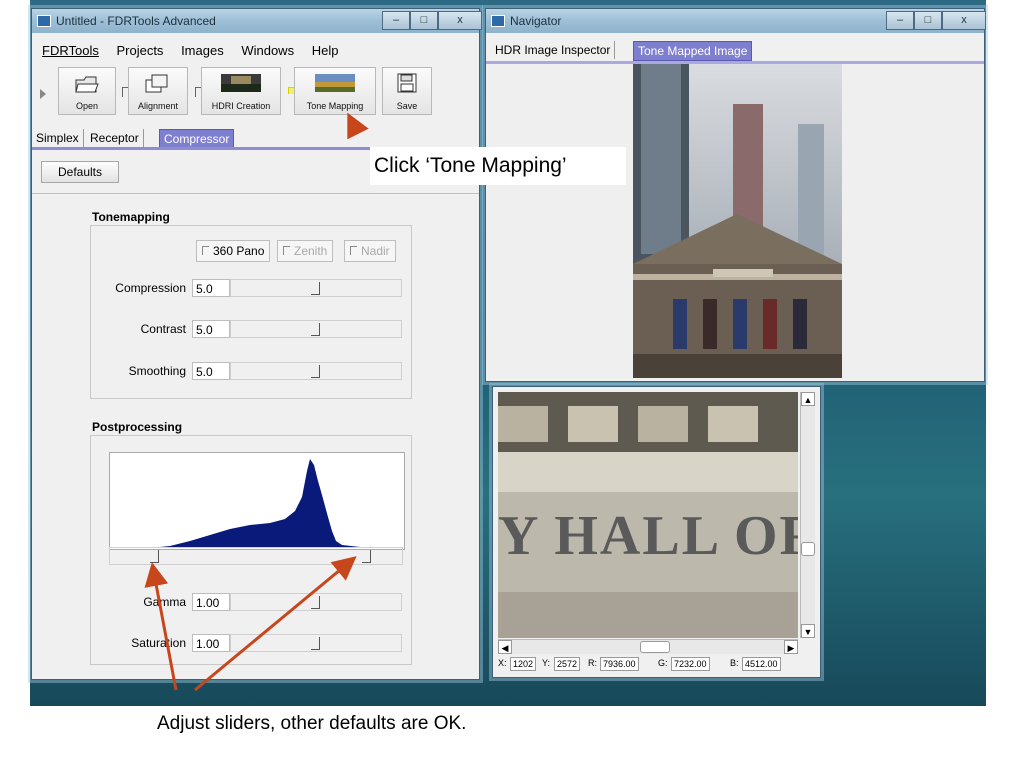  What do you see at coordinates (161, 626) in the screenshot?
I see `arrow-to-black-point` at bounding box center [161, 626].